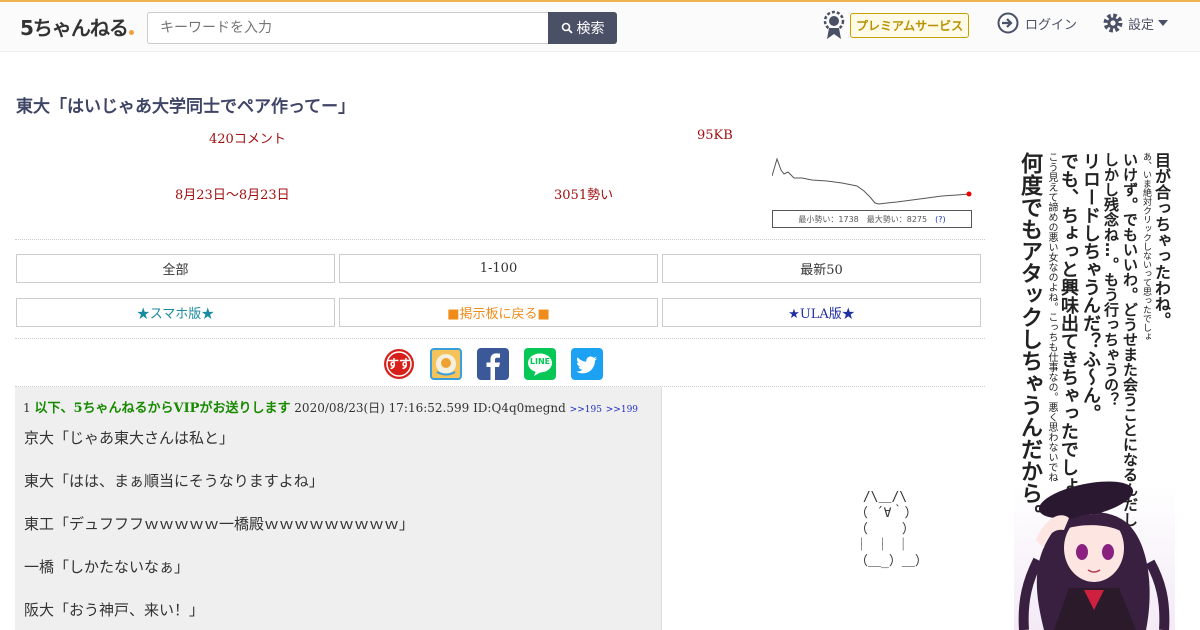  I want to click on line-label: LINE, so click(540, 361).